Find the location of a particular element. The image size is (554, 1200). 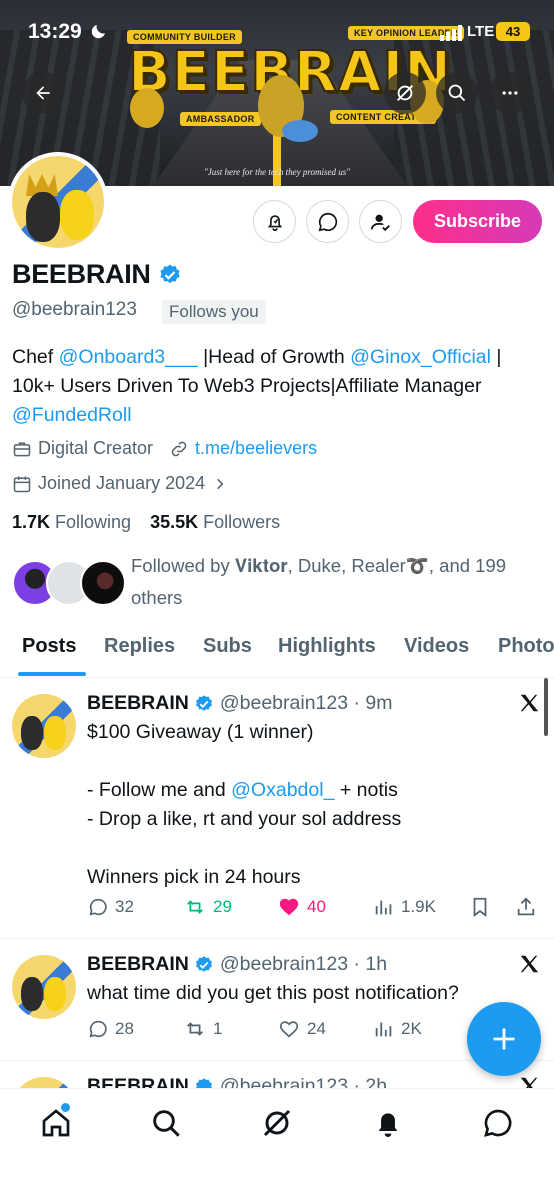

like-button: 24 is located at coordinates (301, 1029).